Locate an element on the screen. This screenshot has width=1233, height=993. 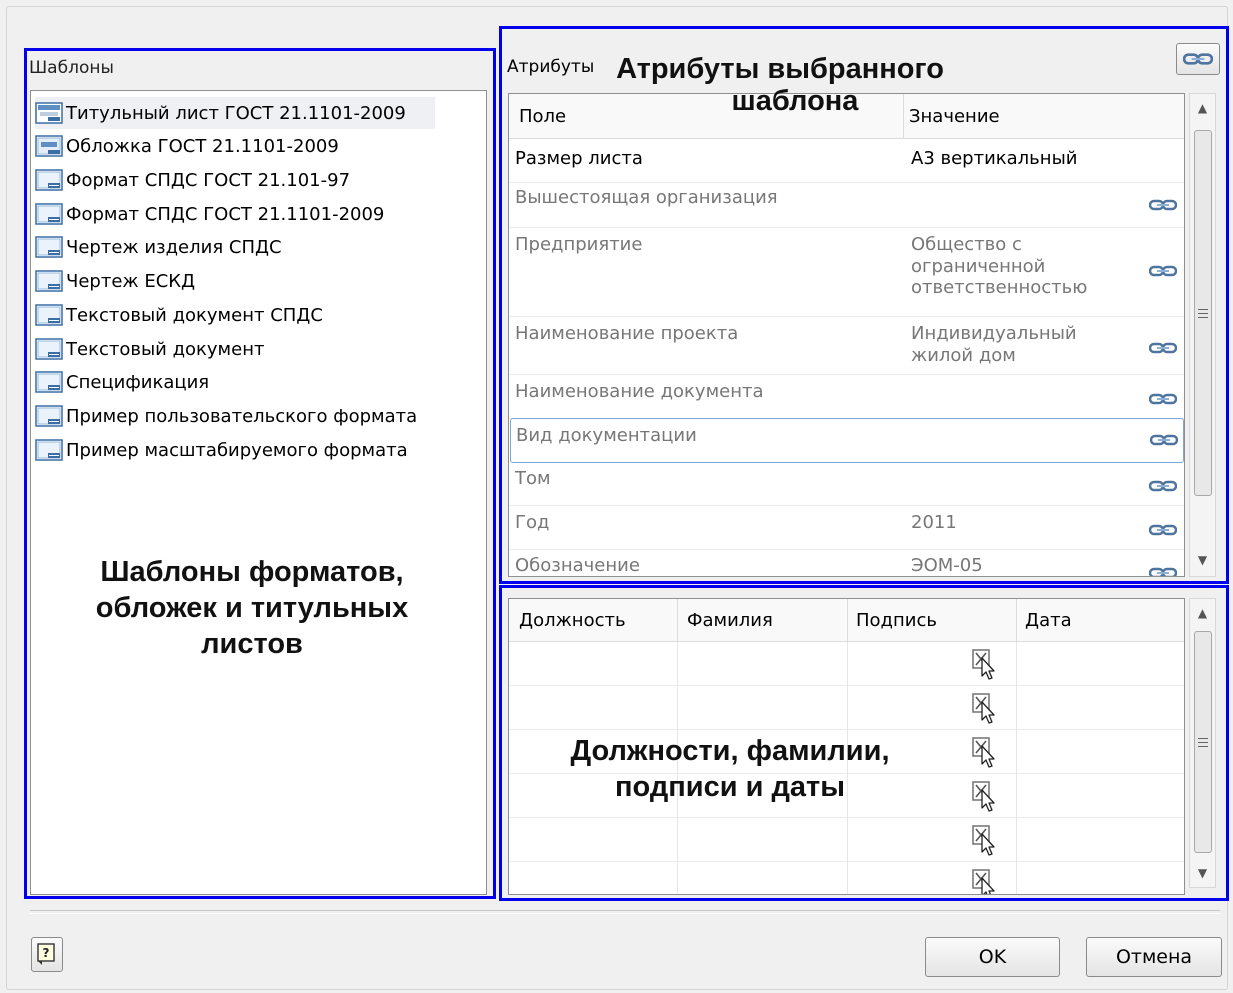
help-button: ? is located at coordinates (47, 954).